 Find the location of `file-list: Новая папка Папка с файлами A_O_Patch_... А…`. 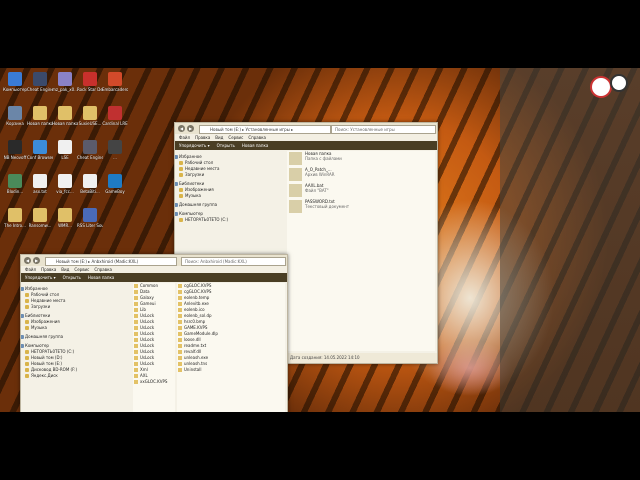

file-list: Новая папка Папка с файлами A_O_Patch_... А… is located at coordinates (361, 251).